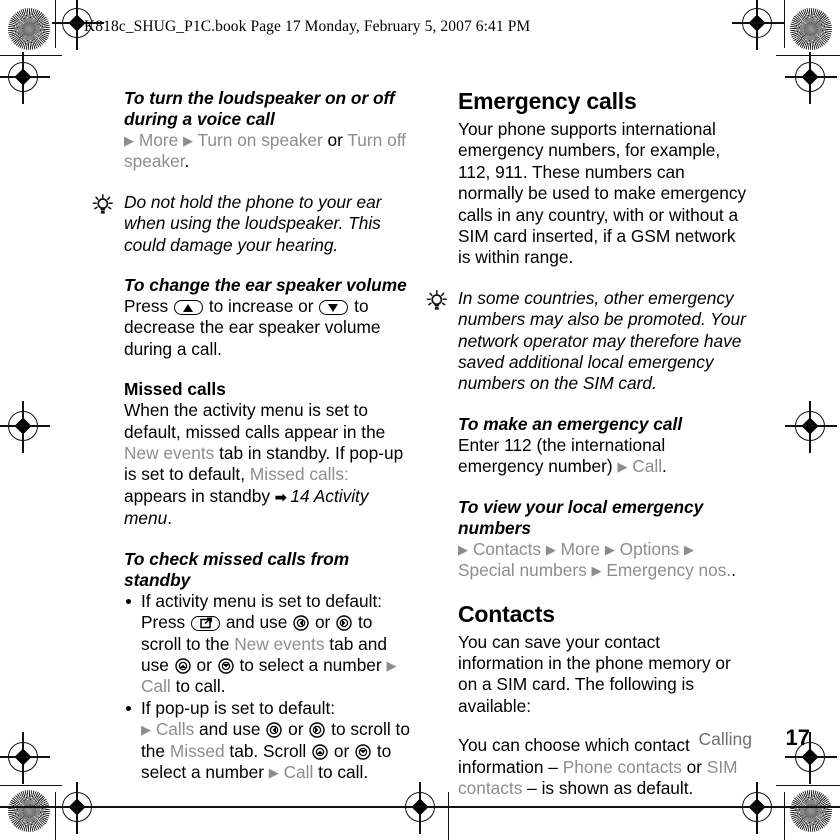 Image resolution: width=840 pixels, height=840 pixels. I want to click on ui-label-call-3: Call, so click(647, 466).